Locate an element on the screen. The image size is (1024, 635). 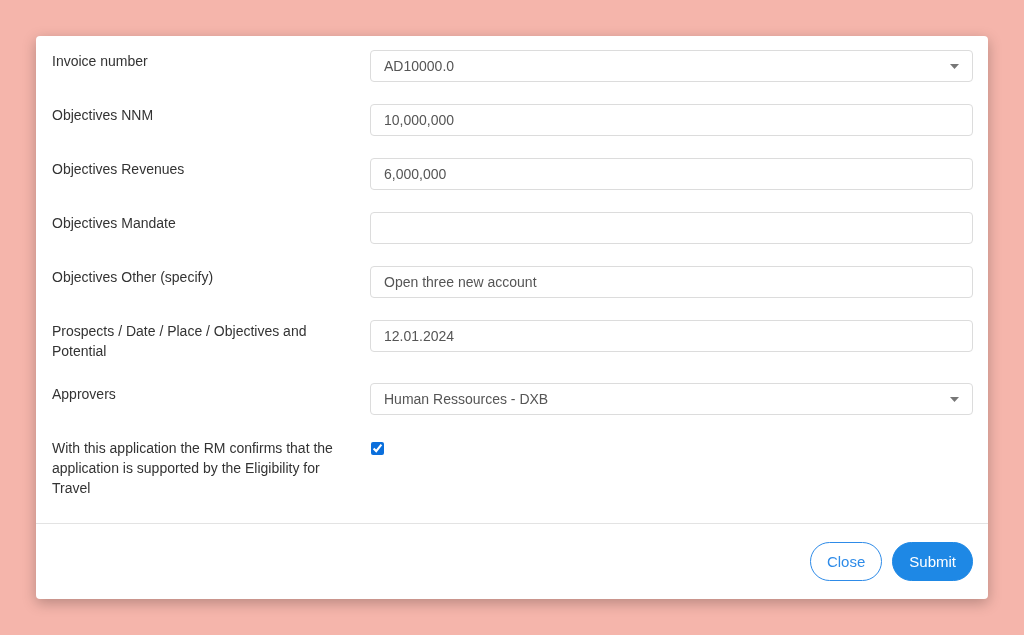
field-label: Objectives NNM is located at coordinates (103, 115).